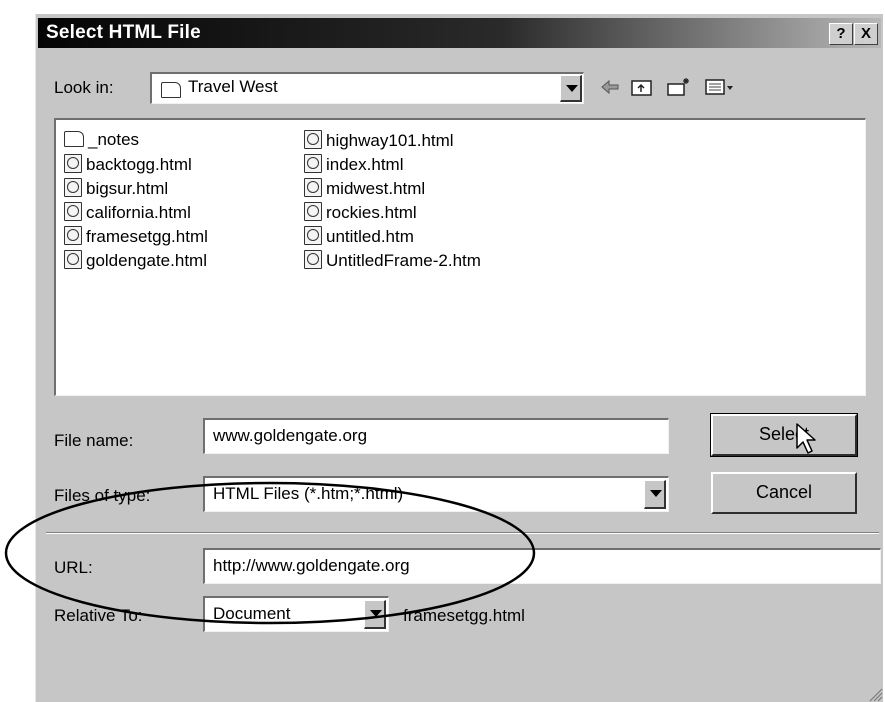 This screenshot has height=702, width=885. I want to click on help-button: ?, so click(841, 34).